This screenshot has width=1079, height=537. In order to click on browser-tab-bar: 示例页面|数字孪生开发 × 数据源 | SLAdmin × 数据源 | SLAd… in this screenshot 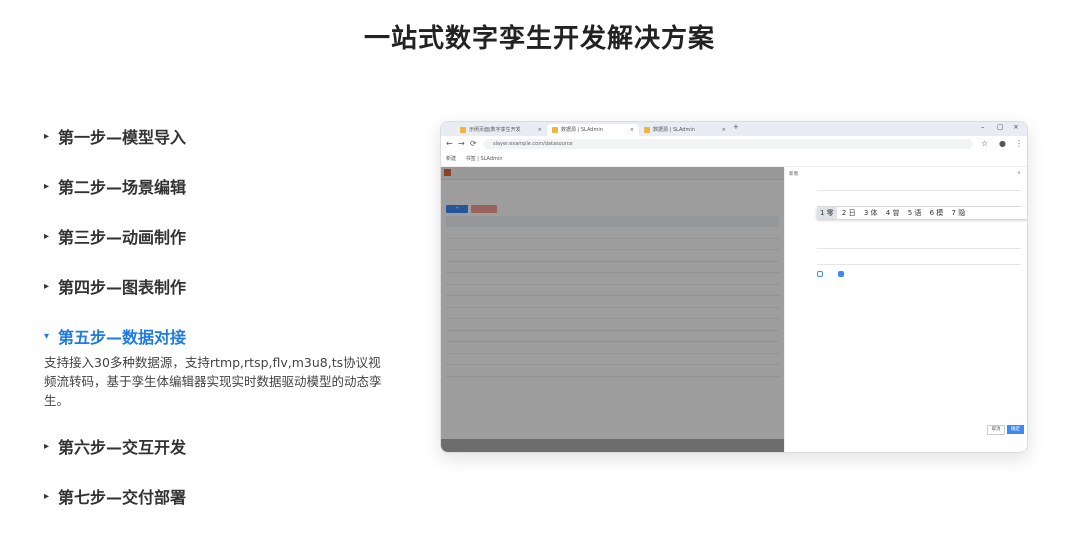, I will do `click(734, 129)`.